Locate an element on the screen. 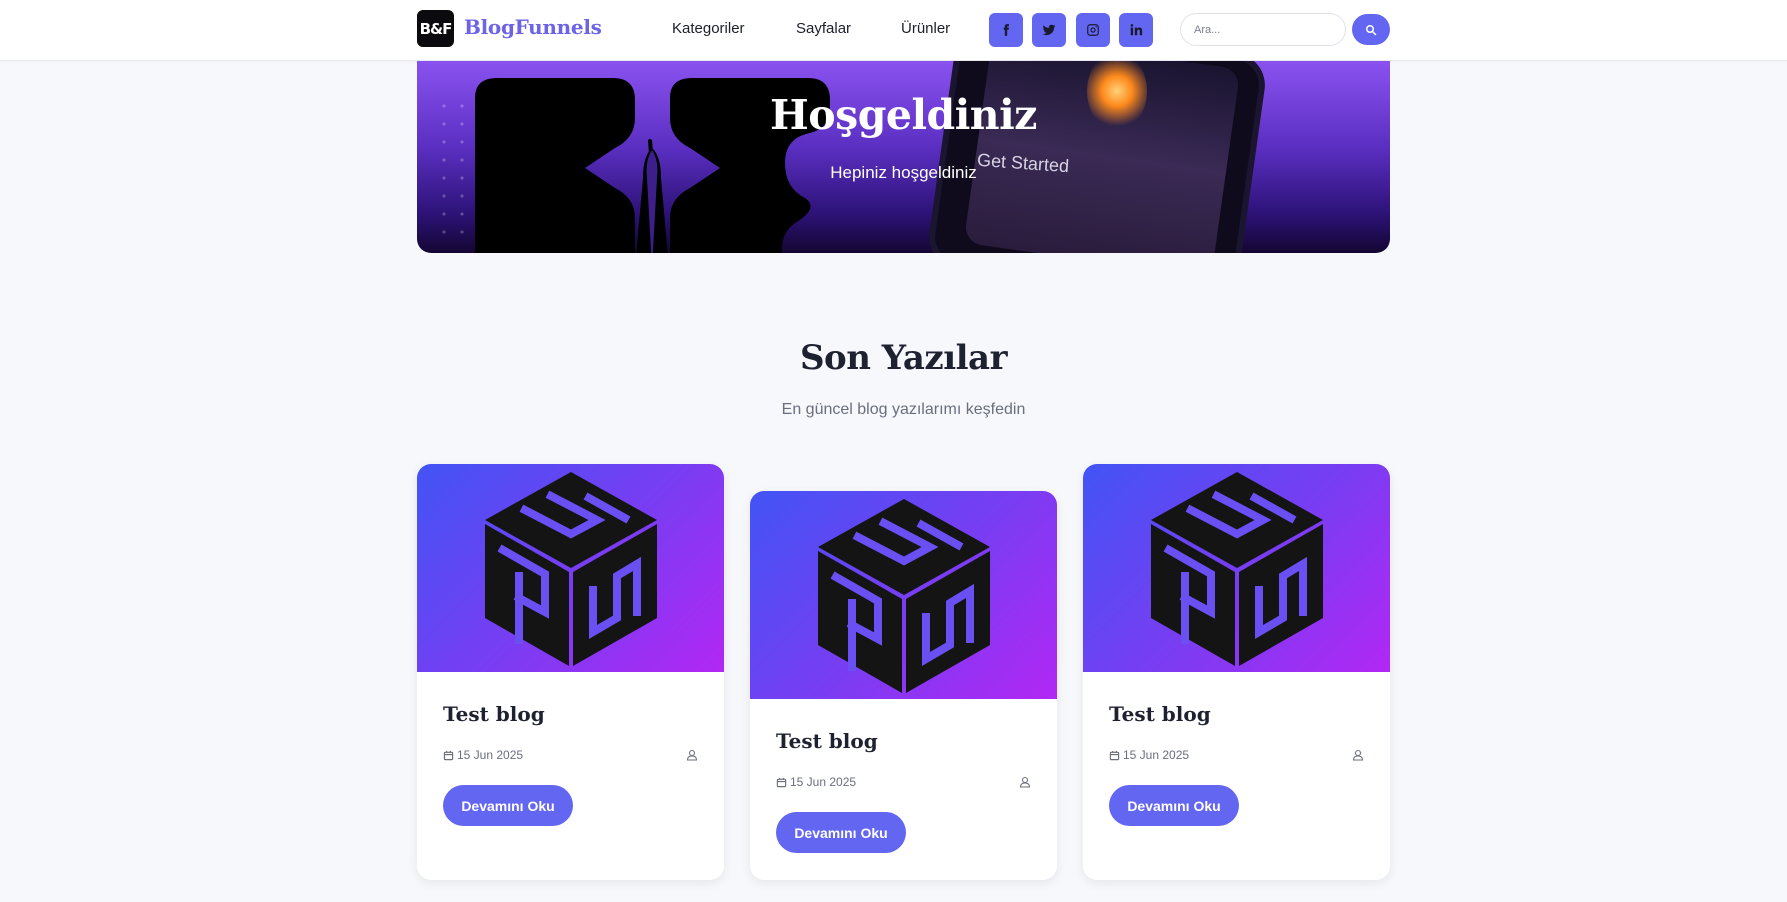 This screenshot has height=902, width=1787. twitter-icon is located at coordinates (1049, 30).